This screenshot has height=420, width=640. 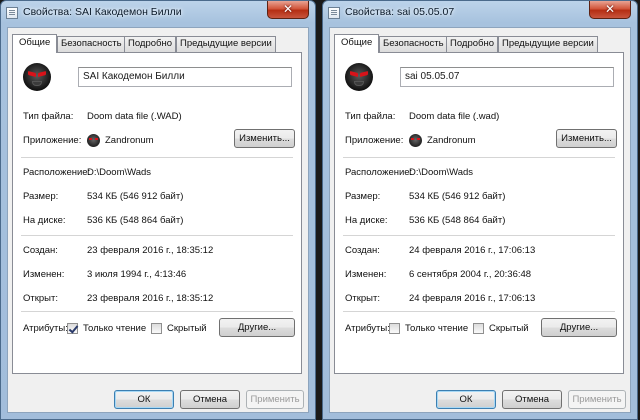 I want to click on title-bar: Свойства: SAI Какодемон Билли ✕, so click(x=158, y=13).